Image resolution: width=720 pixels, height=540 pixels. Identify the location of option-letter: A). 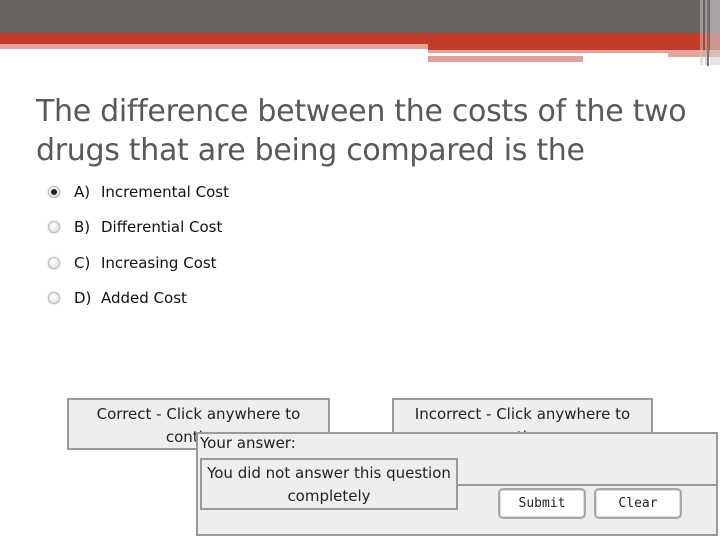
(82, 192).